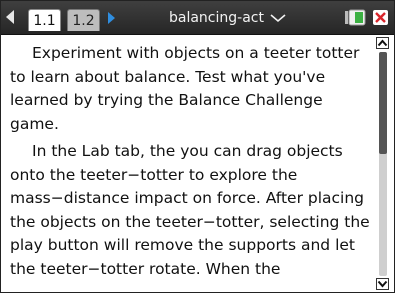 This screenshot has height=293, width=395. I want to click on vertical-scrollbar, so click(383, 164).